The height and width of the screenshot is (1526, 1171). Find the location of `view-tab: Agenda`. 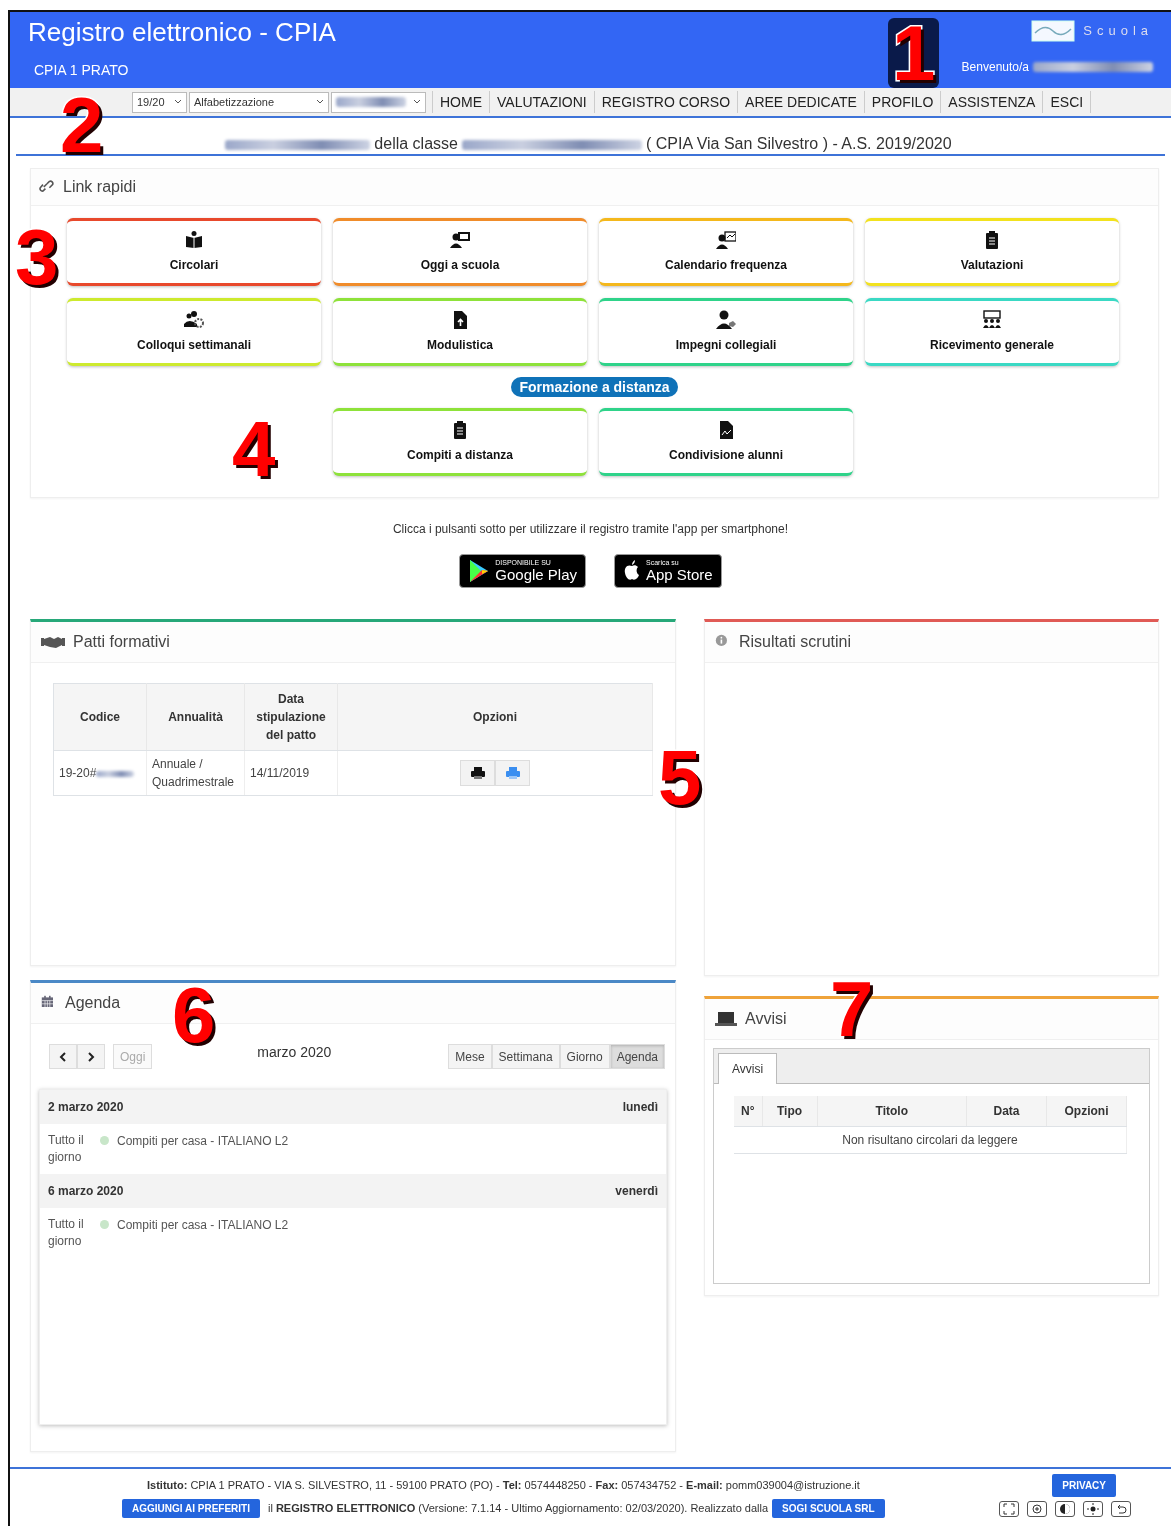

view-tab: Agenda is located at coordinates (637, 1056).